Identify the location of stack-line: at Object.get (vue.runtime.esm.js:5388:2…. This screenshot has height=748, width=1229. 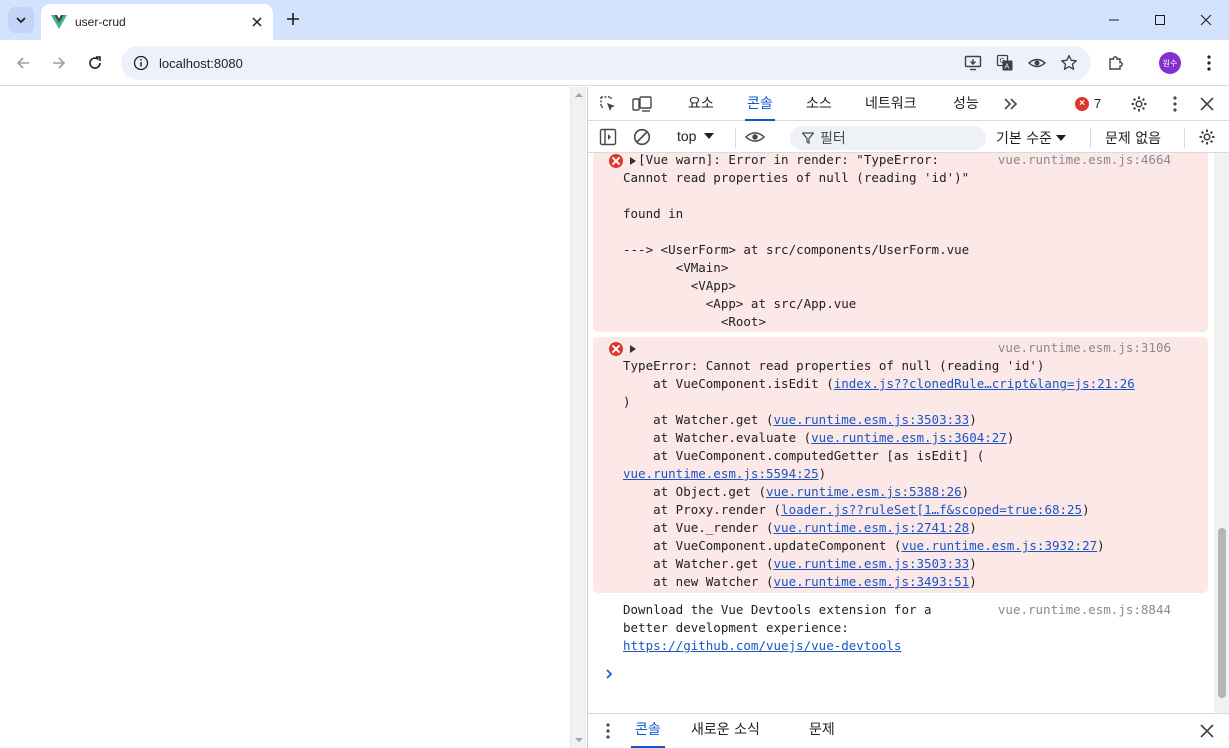
(796, 491).